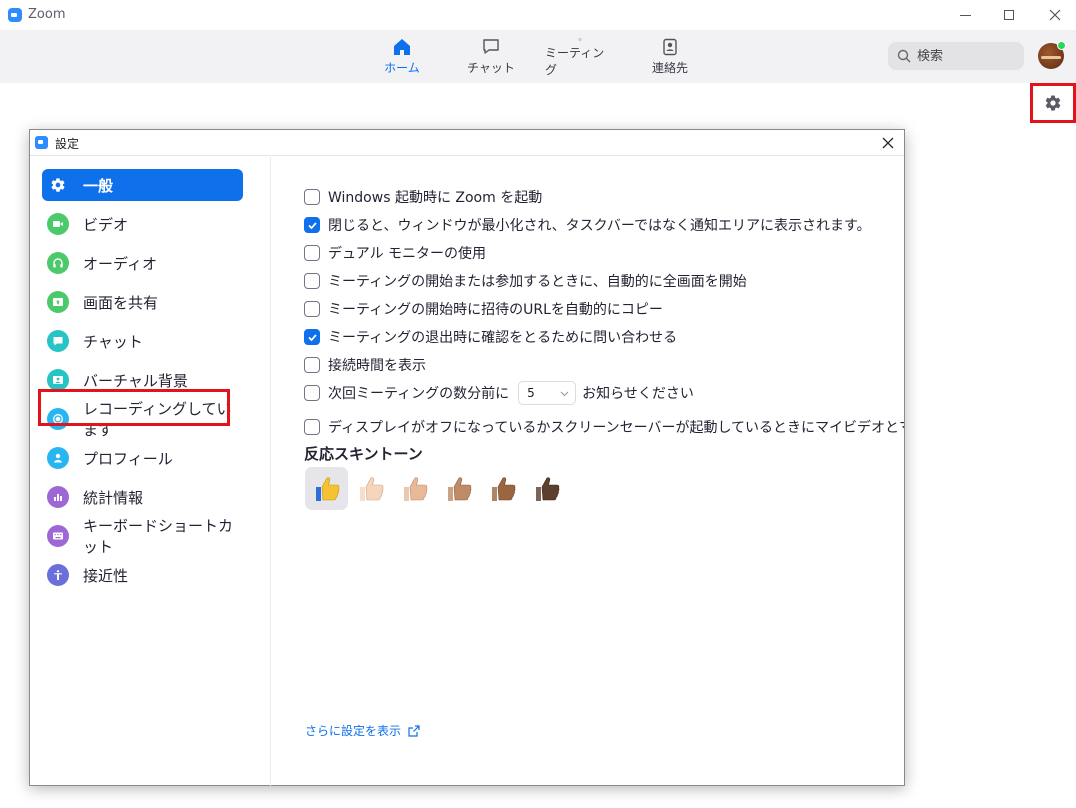 This screenshot has width=1076, height=808. I want to click on sidebar-item-chat: チャット, so click(142, 341).